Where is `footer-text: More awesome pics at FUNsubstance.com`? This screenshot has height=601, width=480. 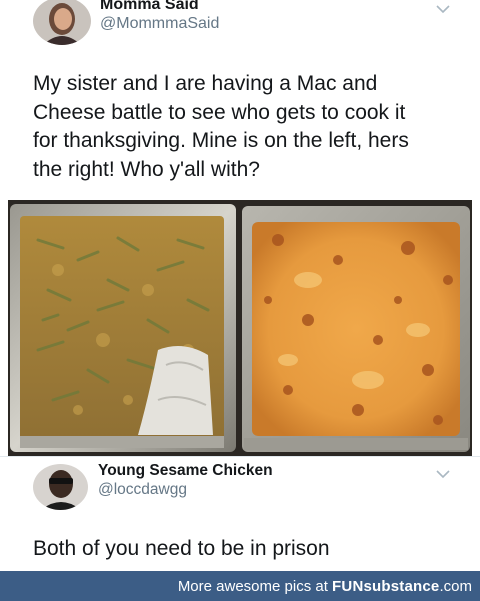 footer-text: More awesome pics at FUNsubstance.com is located at coordinates (325, 586).